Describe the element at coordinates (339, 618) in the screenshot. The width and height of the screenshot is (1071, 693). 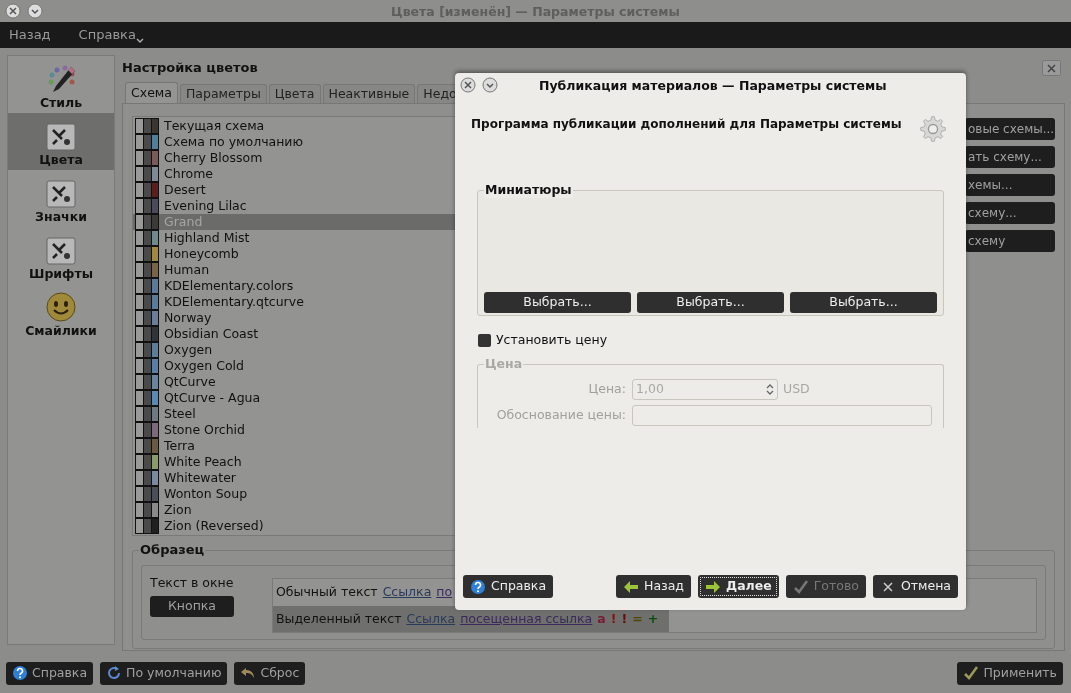
I see `selected-text: Выделенный текст` at that location.